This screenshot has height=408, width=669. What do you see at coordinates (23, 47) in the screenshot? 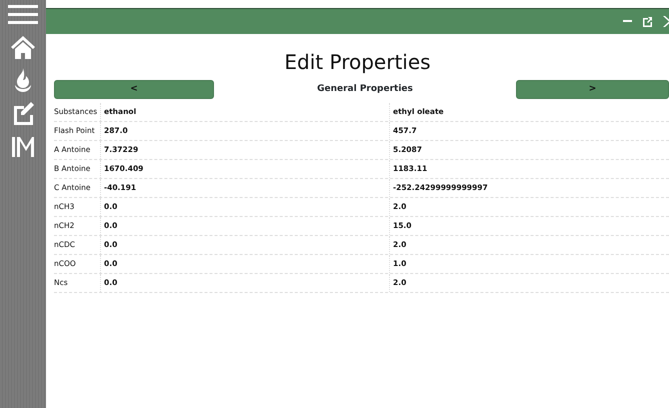
I see `home-icon` at bounding box center [23, 47].